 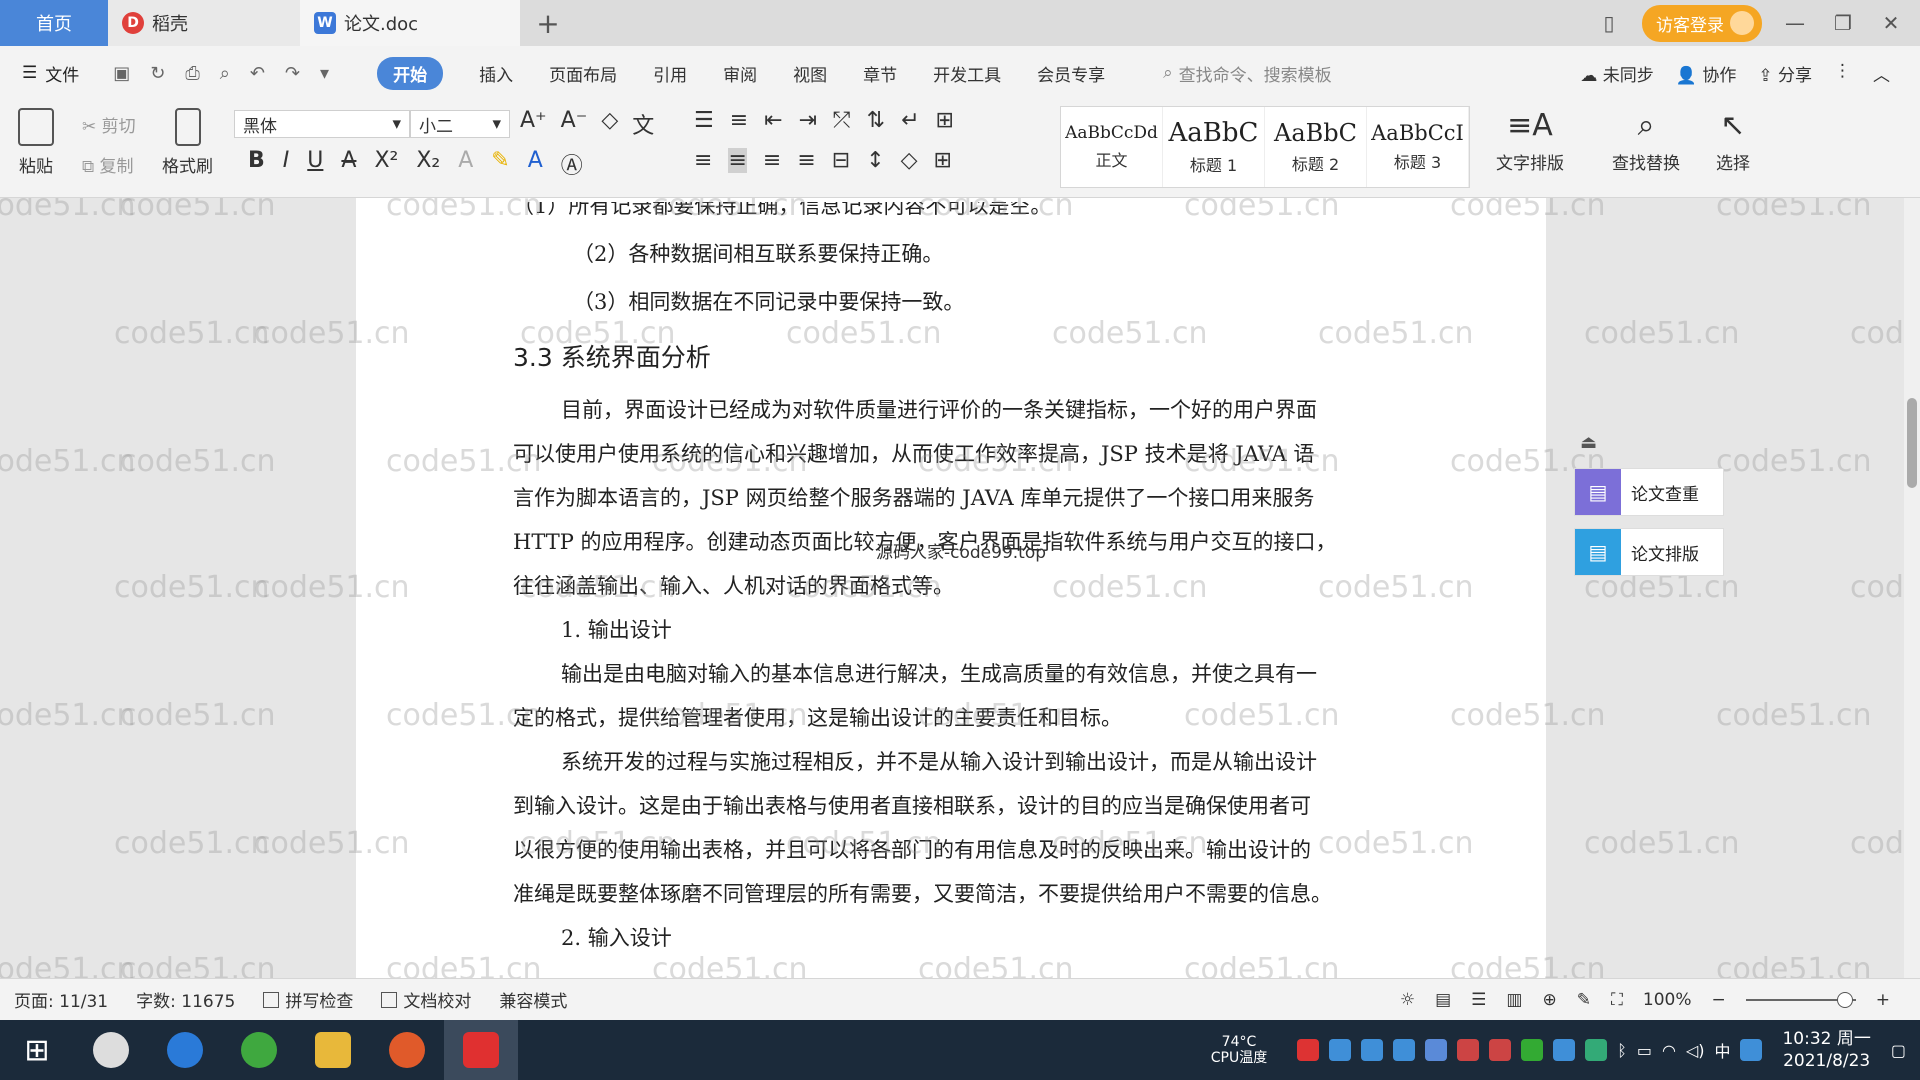 I want to click on font-size-select: 小二 ▾, so click(x=460, y=124).